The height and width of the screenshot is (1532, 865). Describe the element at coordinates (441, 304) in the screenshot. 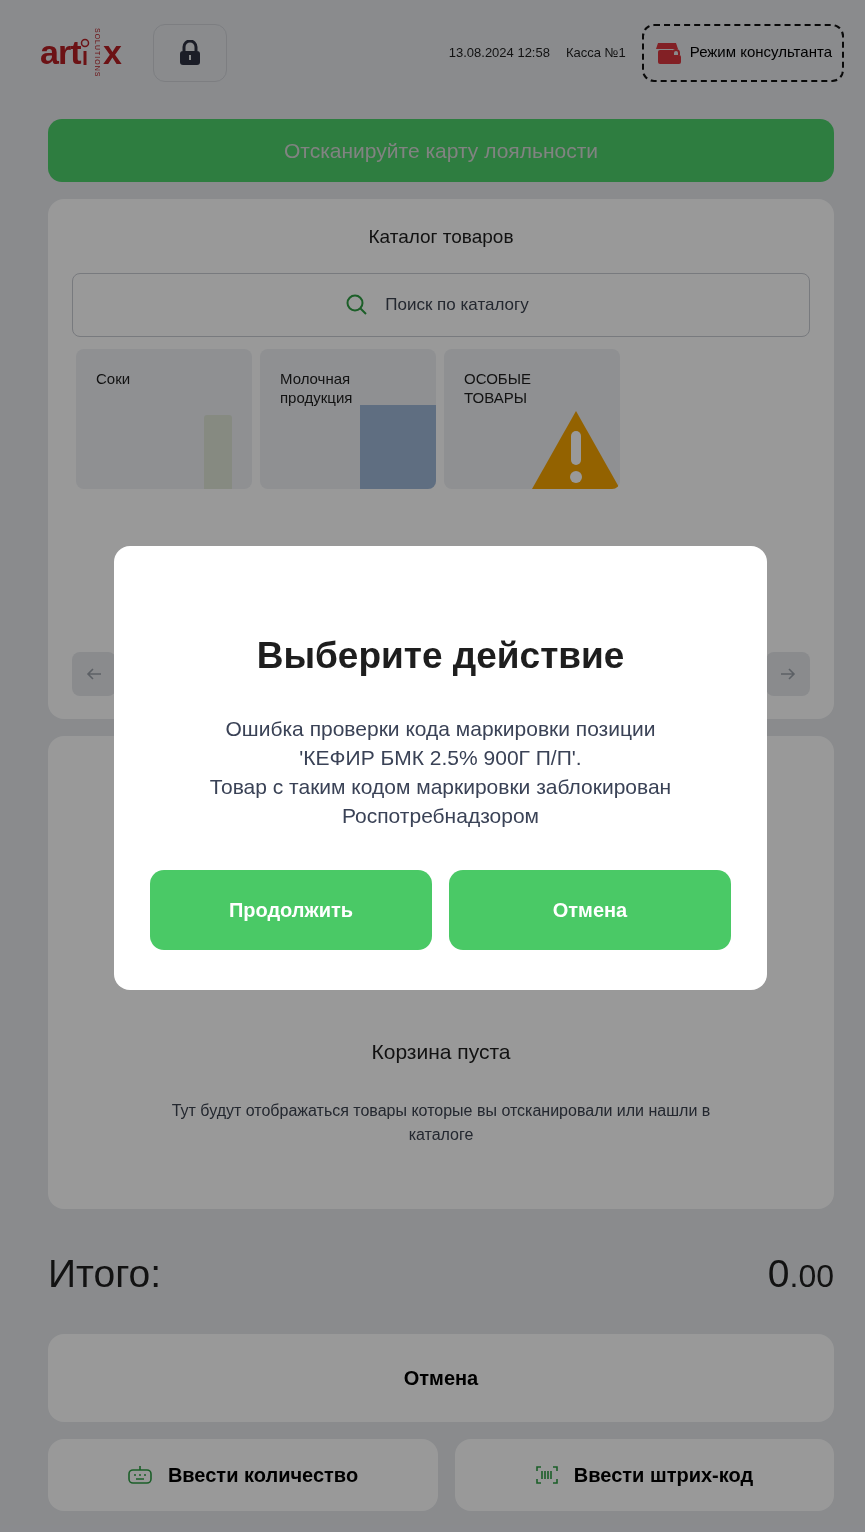

I see `search-field: Поиск по каталогу` at that location.